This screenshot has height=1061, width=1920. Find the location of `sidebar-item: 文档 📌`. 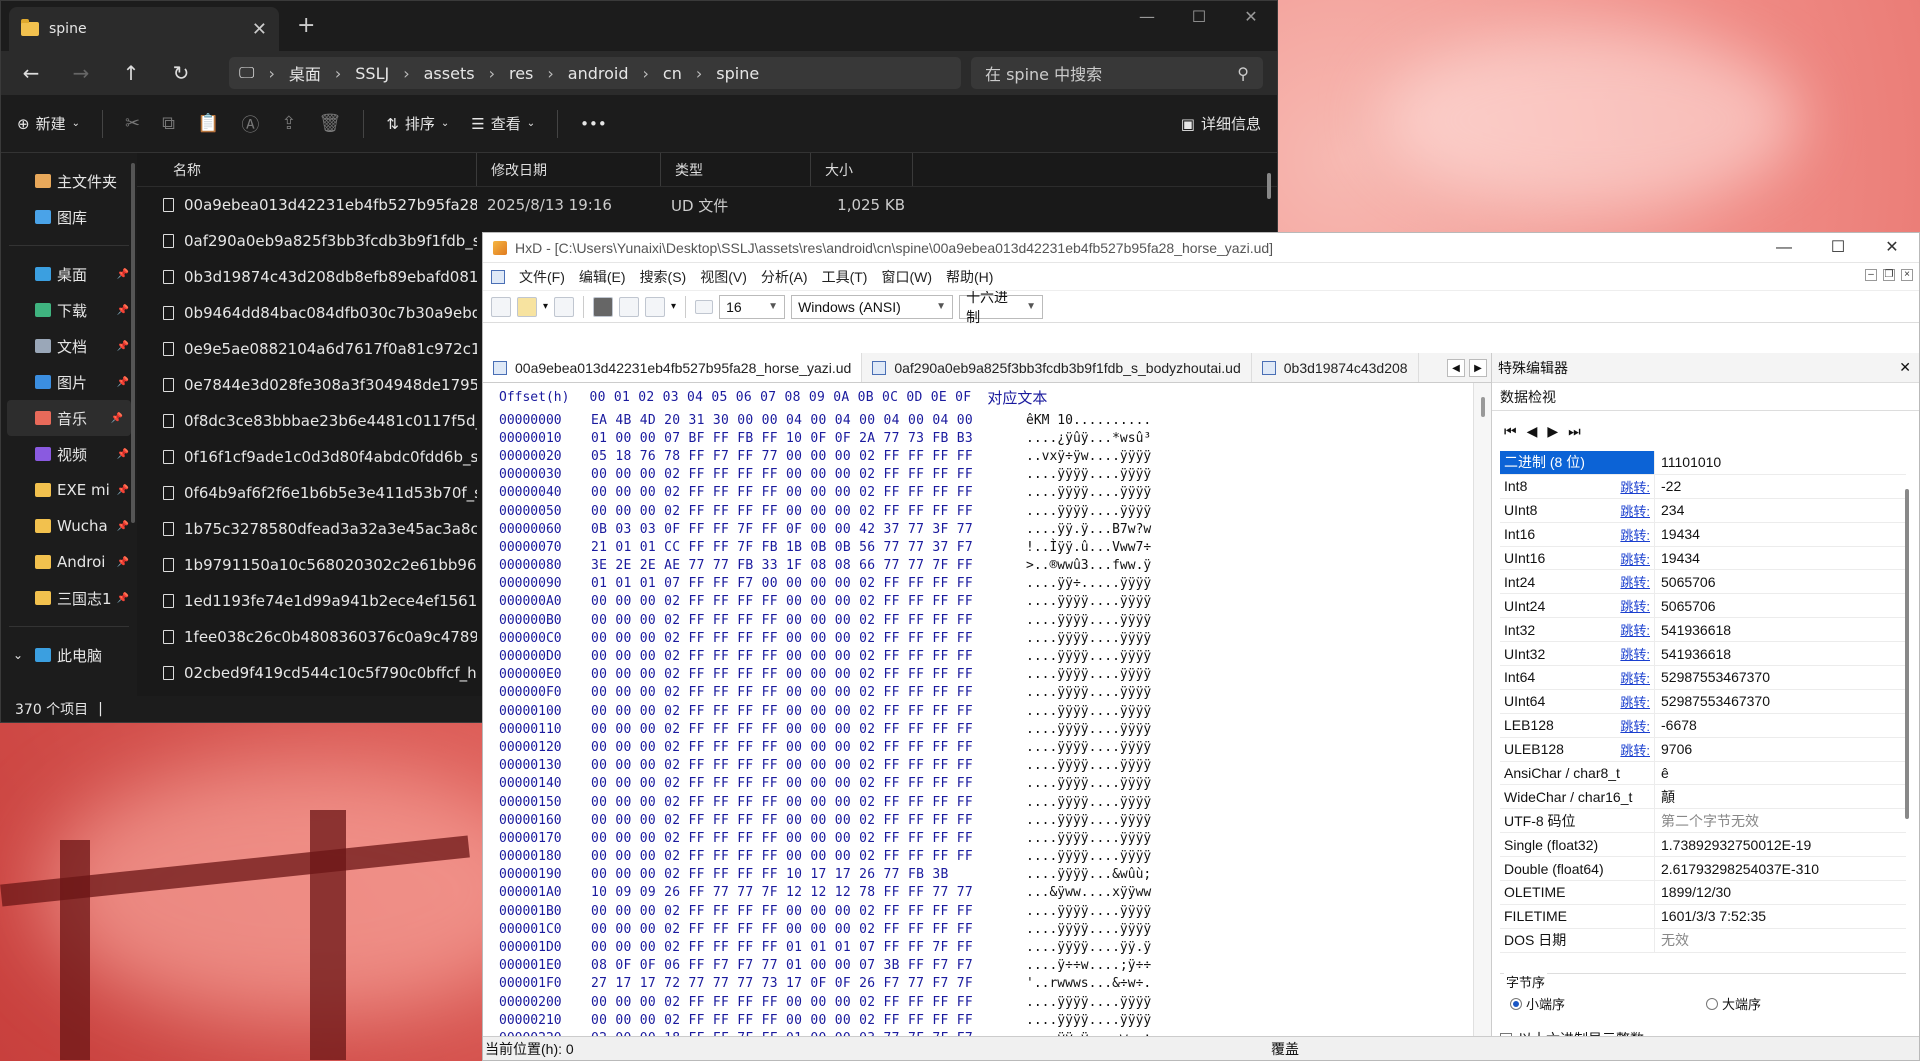

sidebar-item: 文档 📌 is located at coordinates (69, 346).